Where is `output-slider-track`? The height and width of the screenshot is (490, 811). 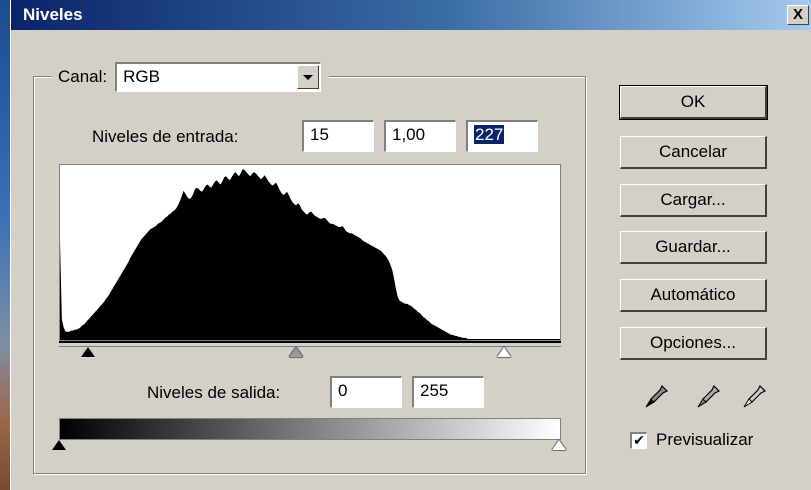
output-slider-track is located at coordinates (309, 448).